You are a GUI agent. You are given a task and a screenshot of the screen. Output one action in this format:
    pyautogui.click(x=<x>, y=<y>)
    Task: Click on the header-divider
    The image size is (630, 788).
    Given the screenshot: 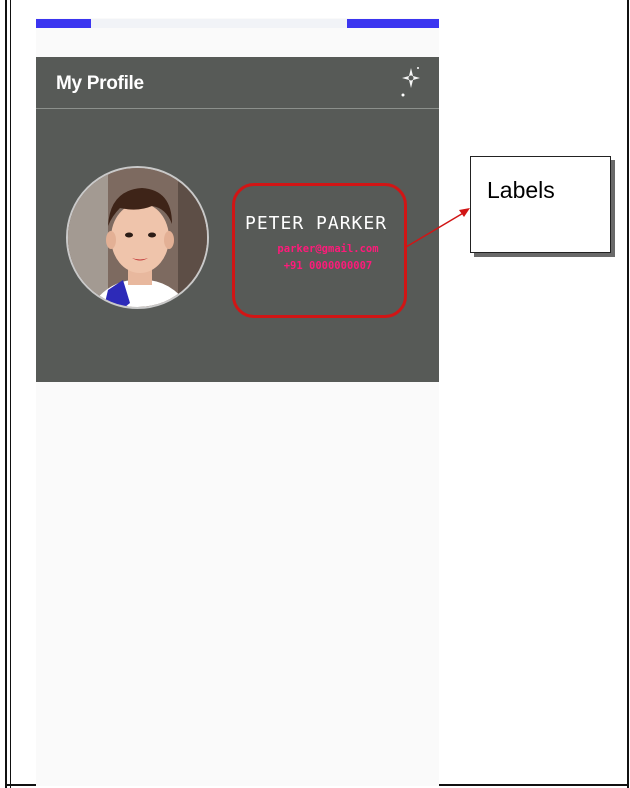 What is the action you would take?
    pyautogui.click(x=237, y=108)
    